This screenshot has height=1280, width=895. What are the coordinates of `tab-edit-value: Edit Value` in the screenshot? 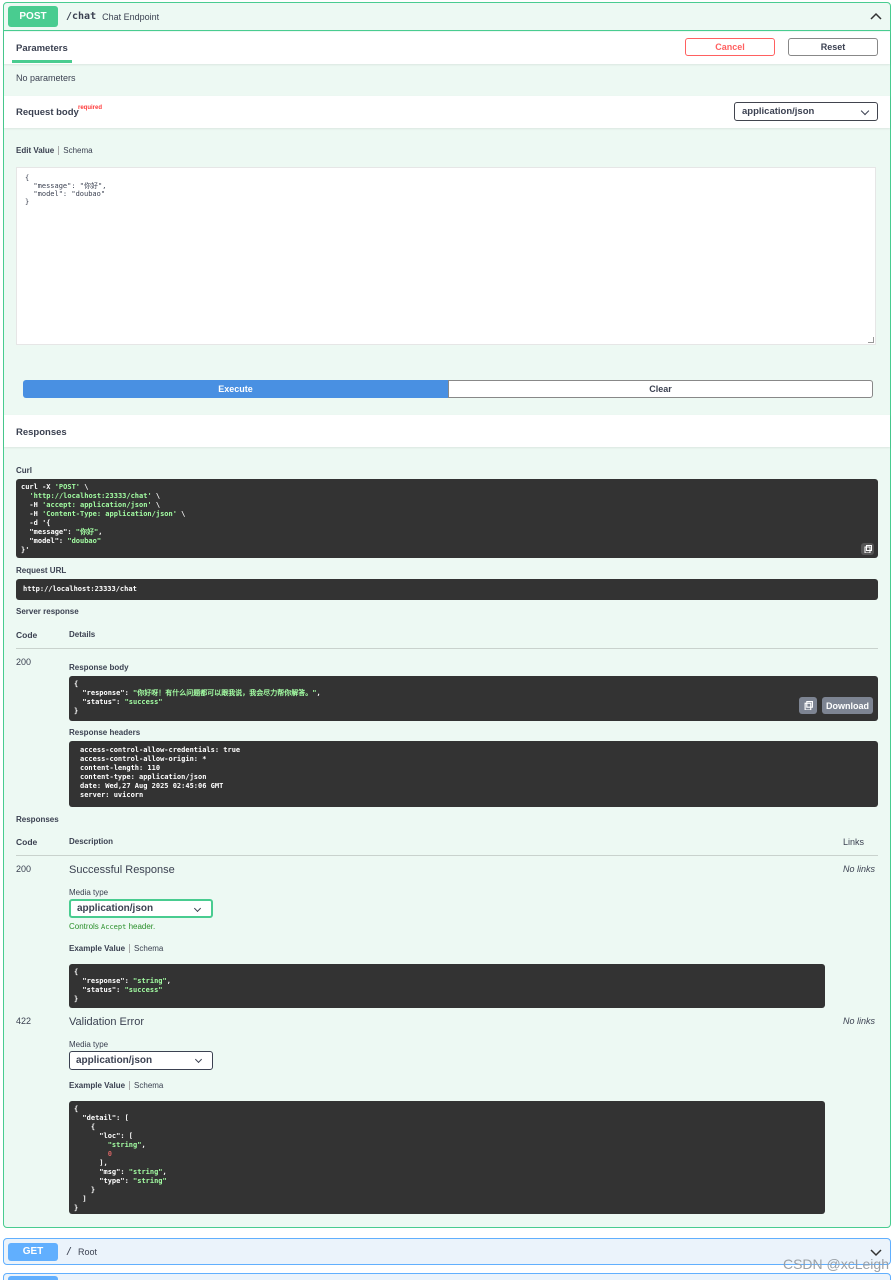 It's located at (35, 150).